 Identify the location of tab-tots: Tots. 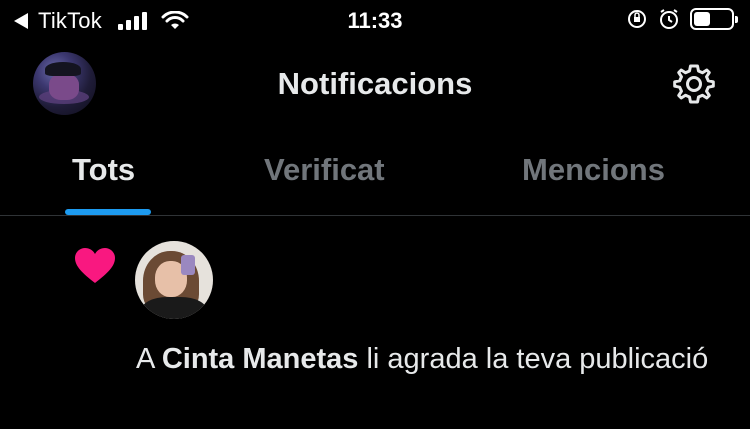
(103, 170).